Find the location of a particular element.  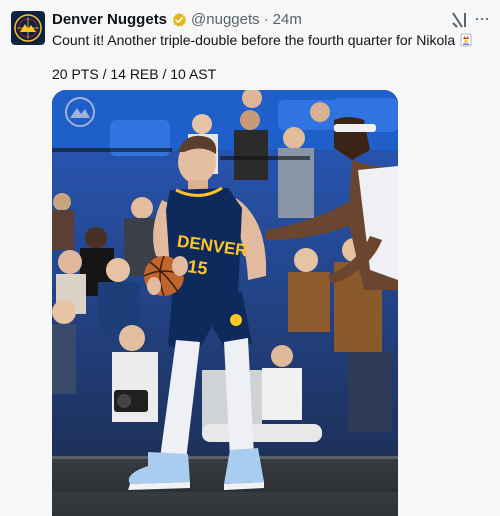

tweet-header: Denver Nuggets @nuggets · 24m is located at coordinates (177, 19).